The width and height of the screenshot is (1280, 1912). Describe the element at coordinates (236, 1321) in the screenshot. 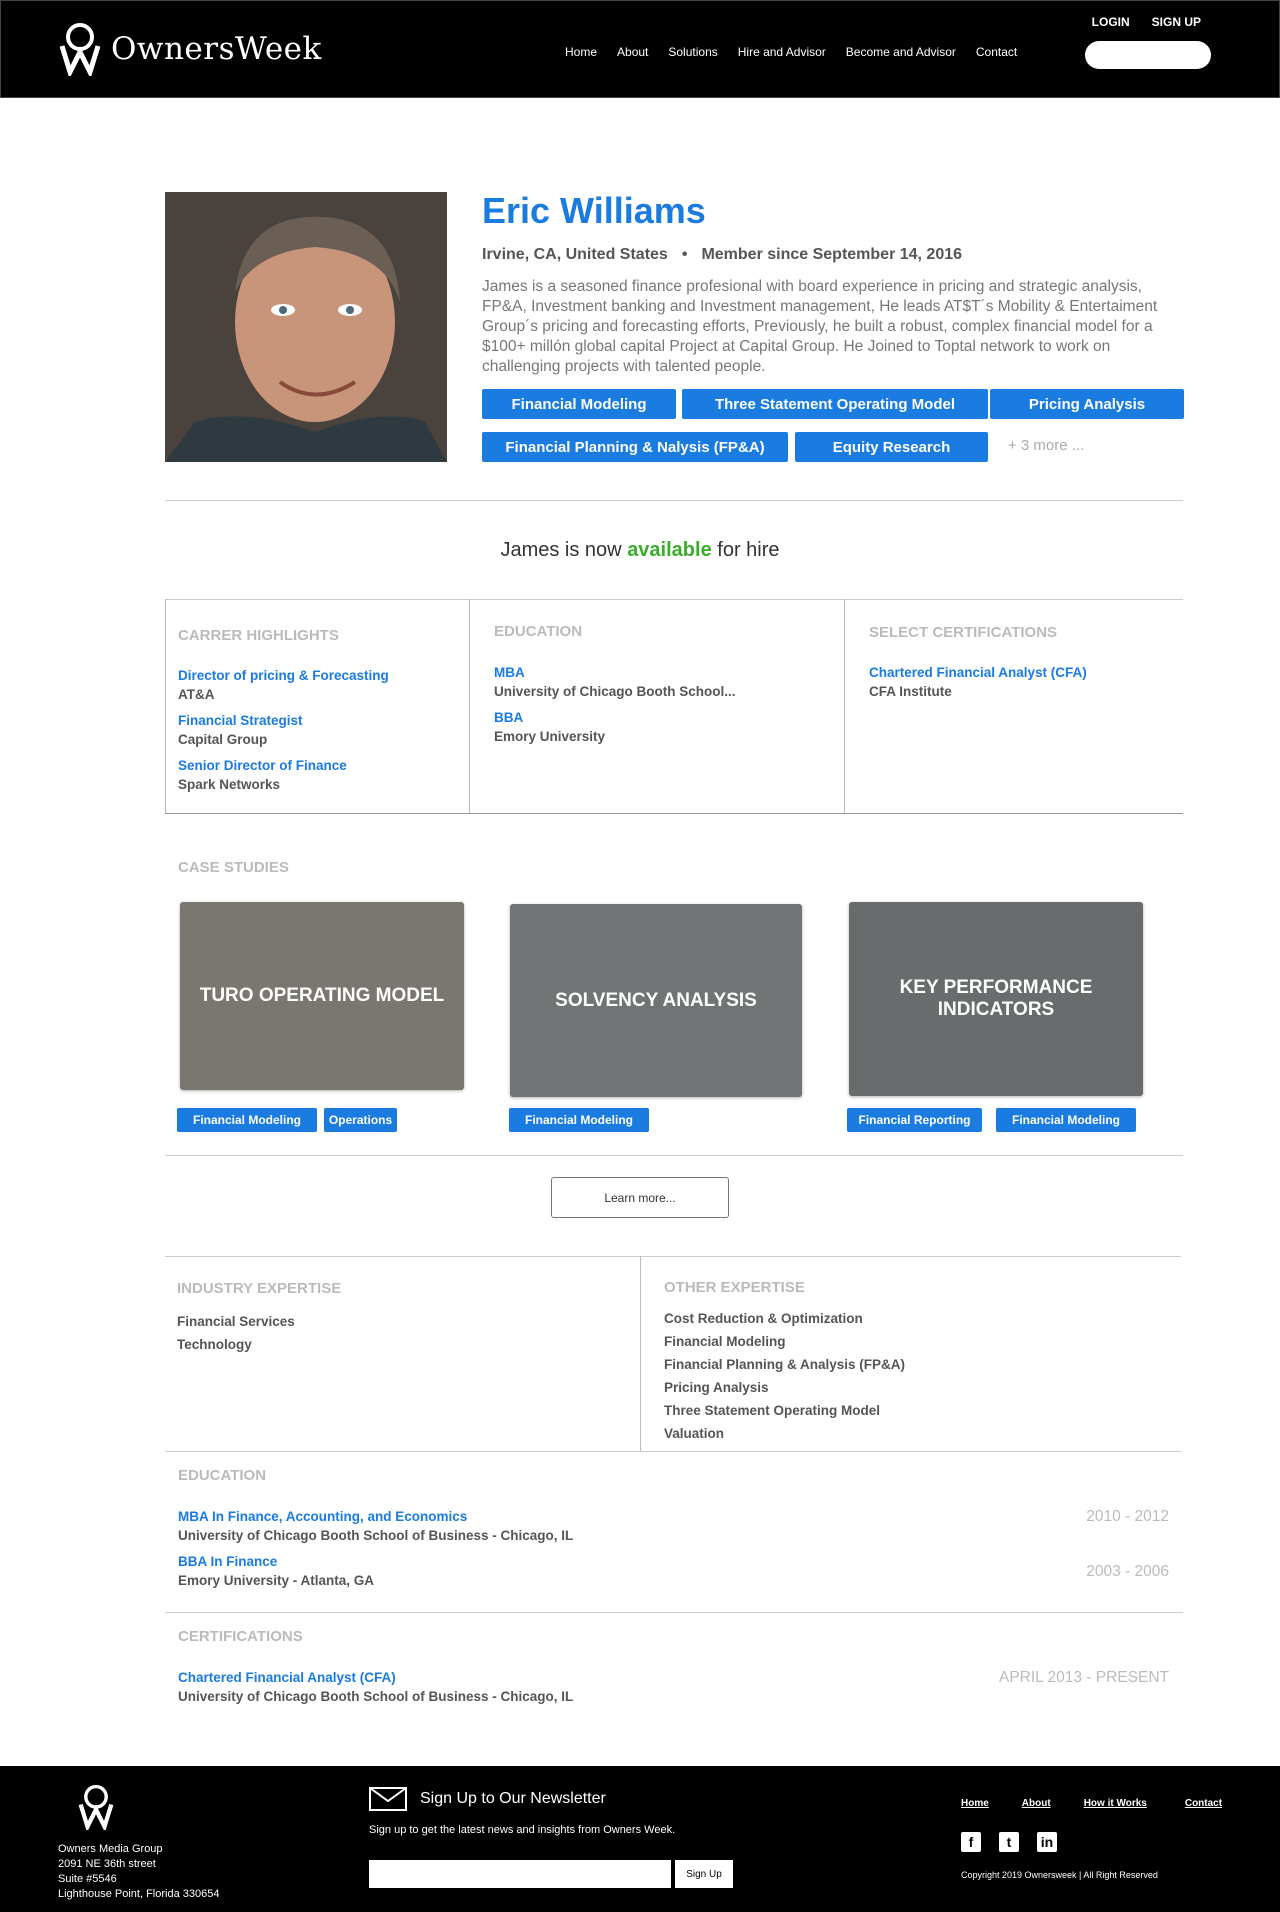

I see `industry-item: Financial Services` at that location.